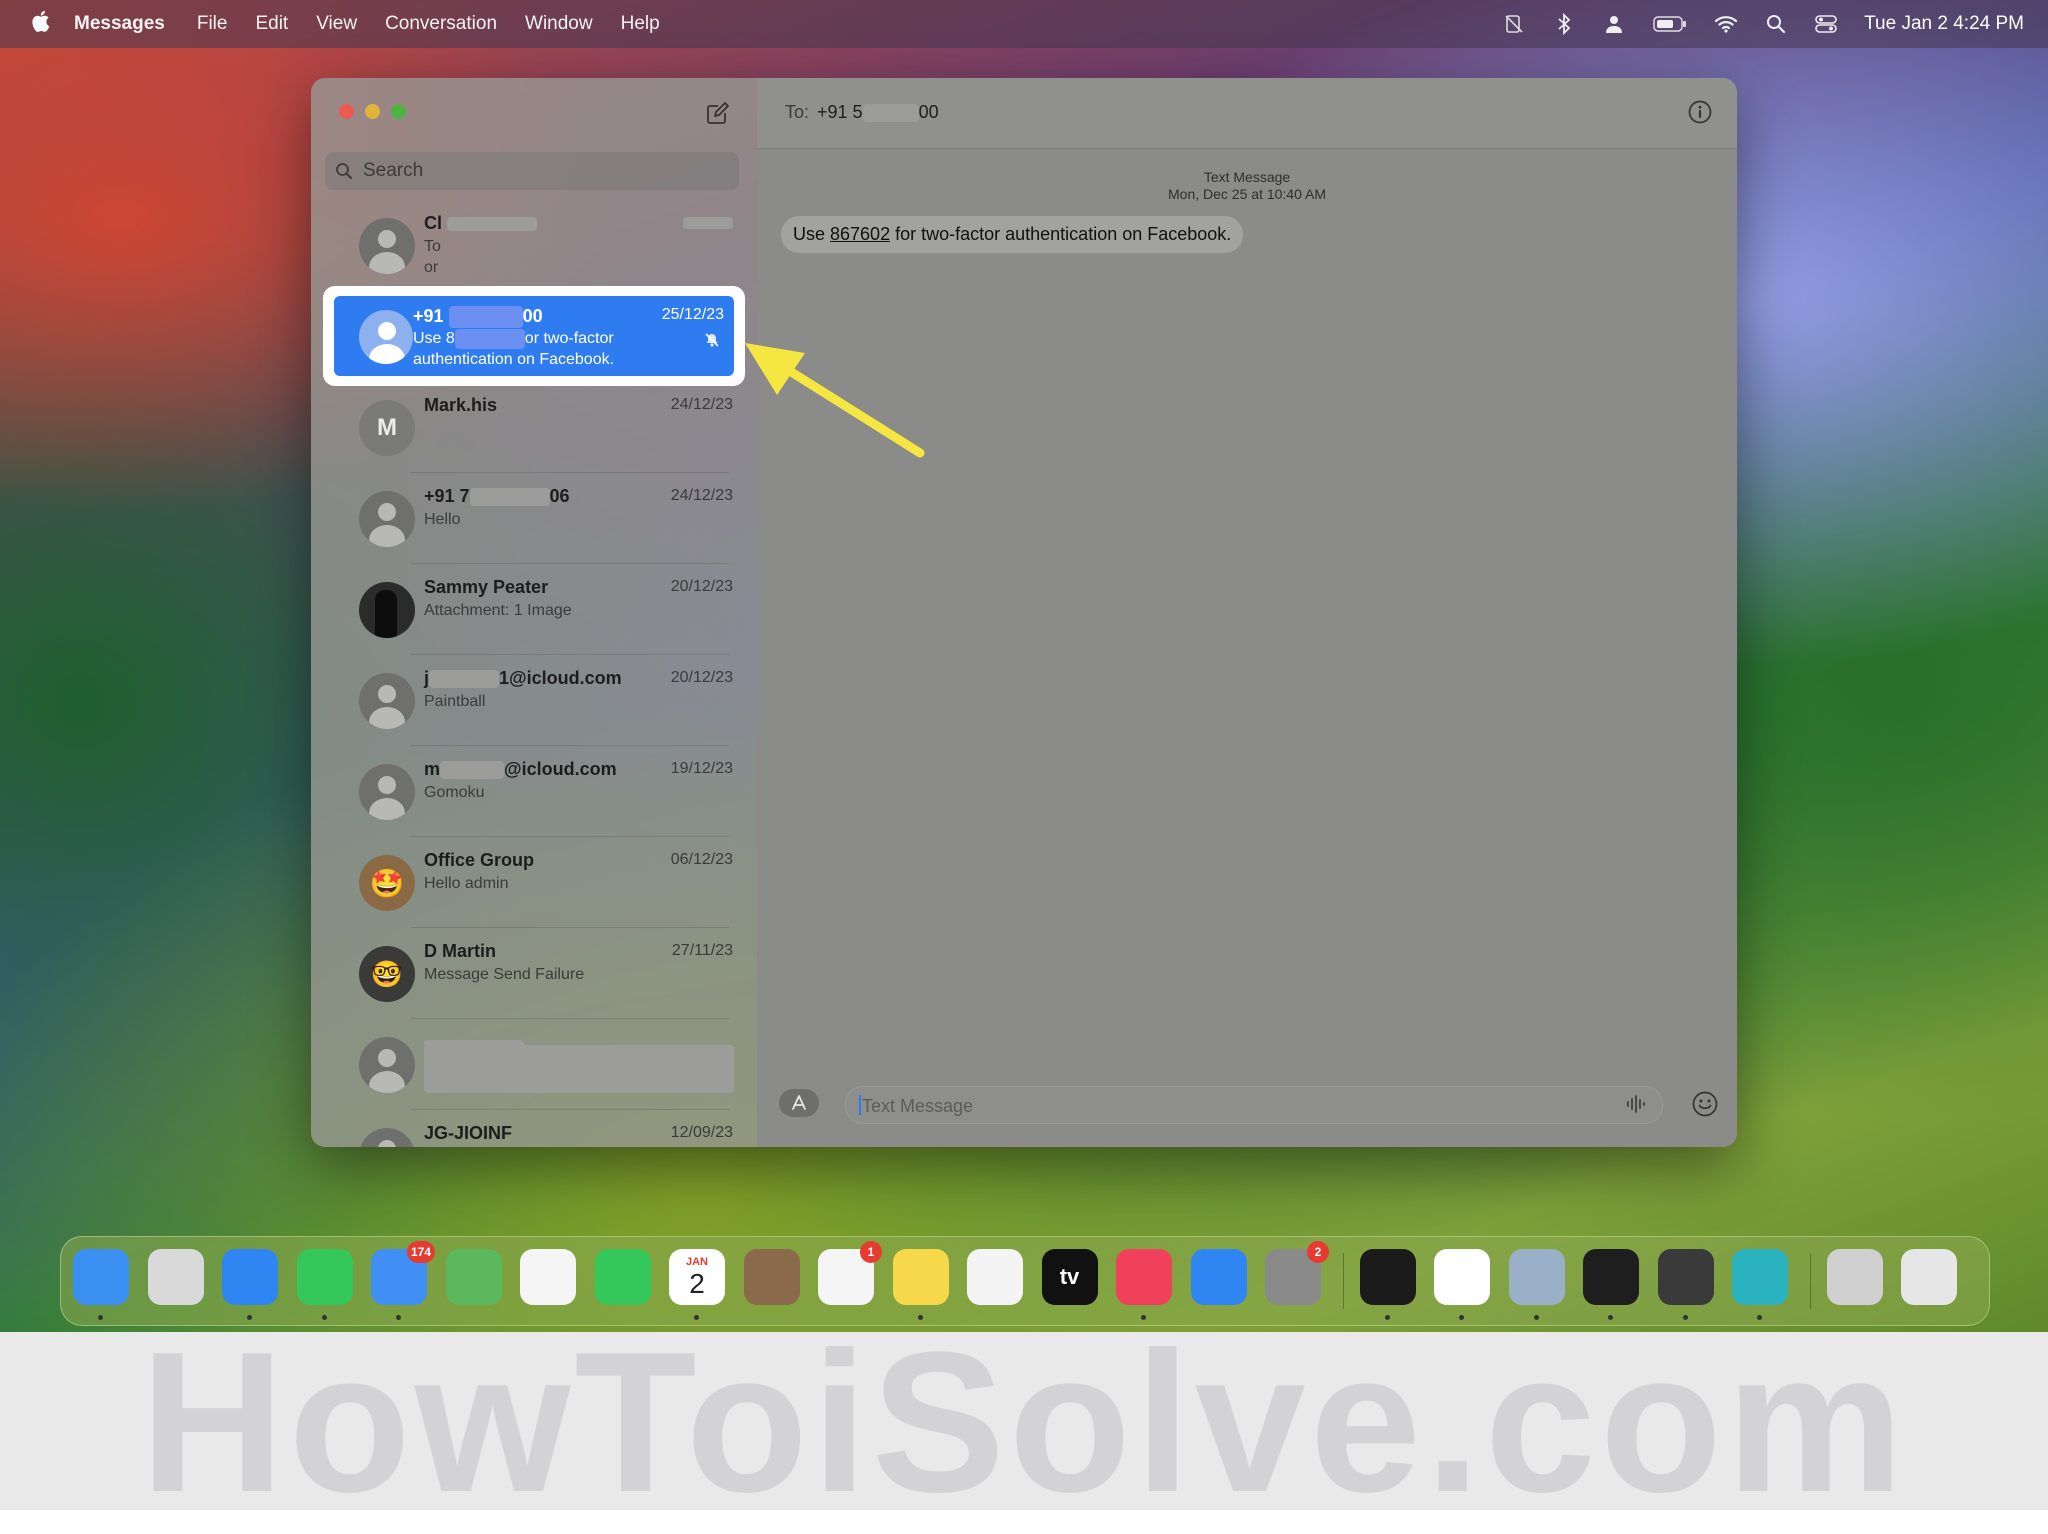 The image size is (2048, 1534). What do you see at coordinates (850, 1273) in the screenshot?
I see `reminders-icon: 1` at bounding box center [850, 1273].